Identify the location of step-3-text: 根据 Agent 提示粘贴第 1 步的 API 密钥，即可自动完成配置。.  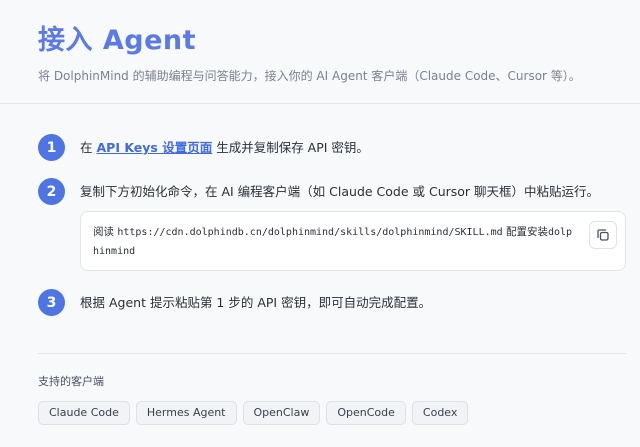
(256, 302).